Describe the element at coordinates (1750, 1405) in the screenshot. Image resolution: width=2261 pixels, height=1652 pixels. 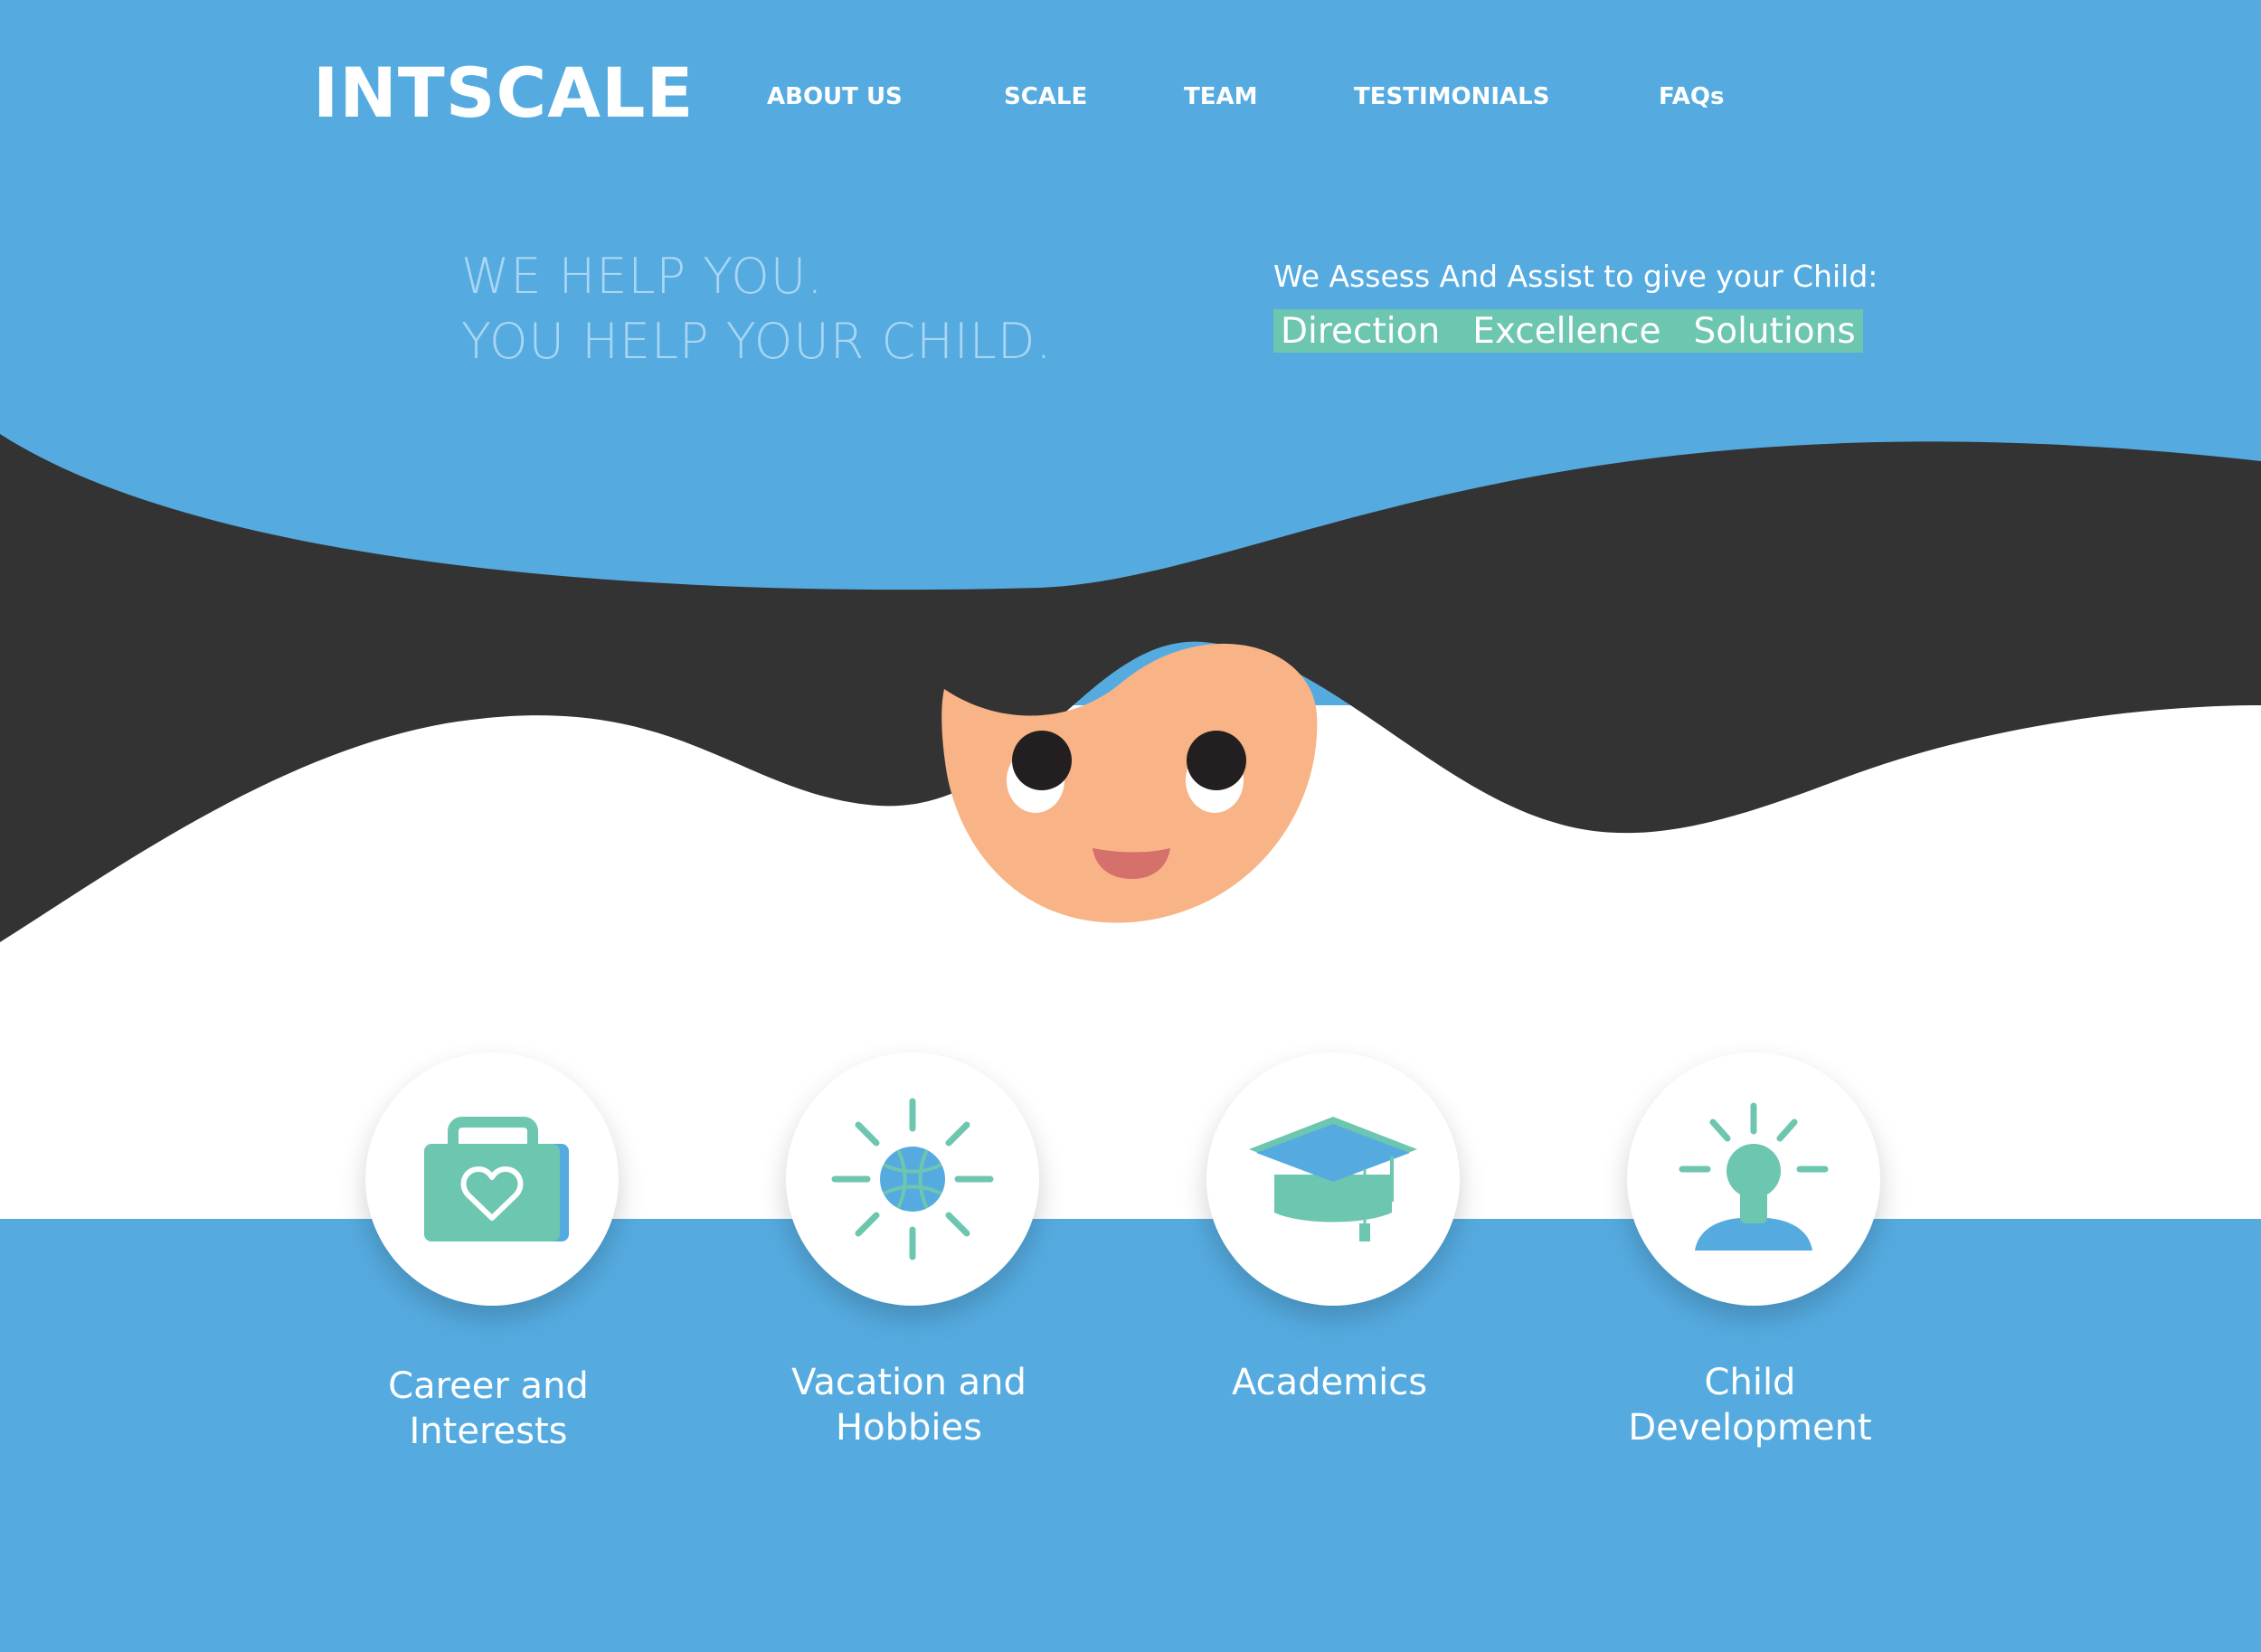
I see `feature-child-development-label: Child Development` at that location.